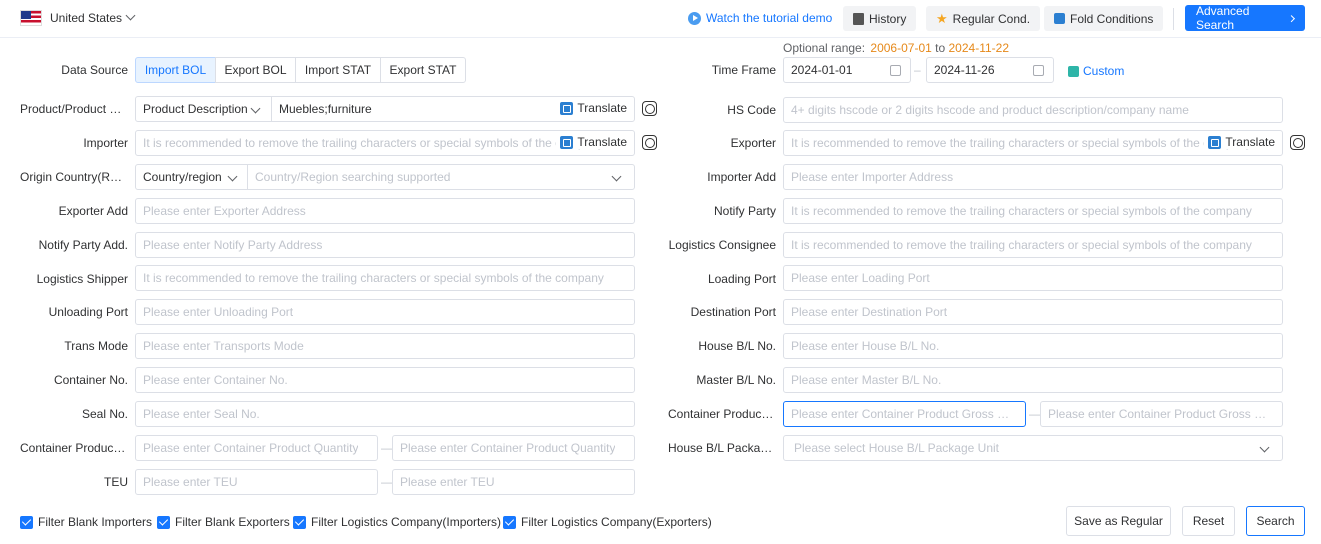 The height and width of the screenshot is (544, 1321). I want to click on container-no-label: Container No., so click(90, 380).